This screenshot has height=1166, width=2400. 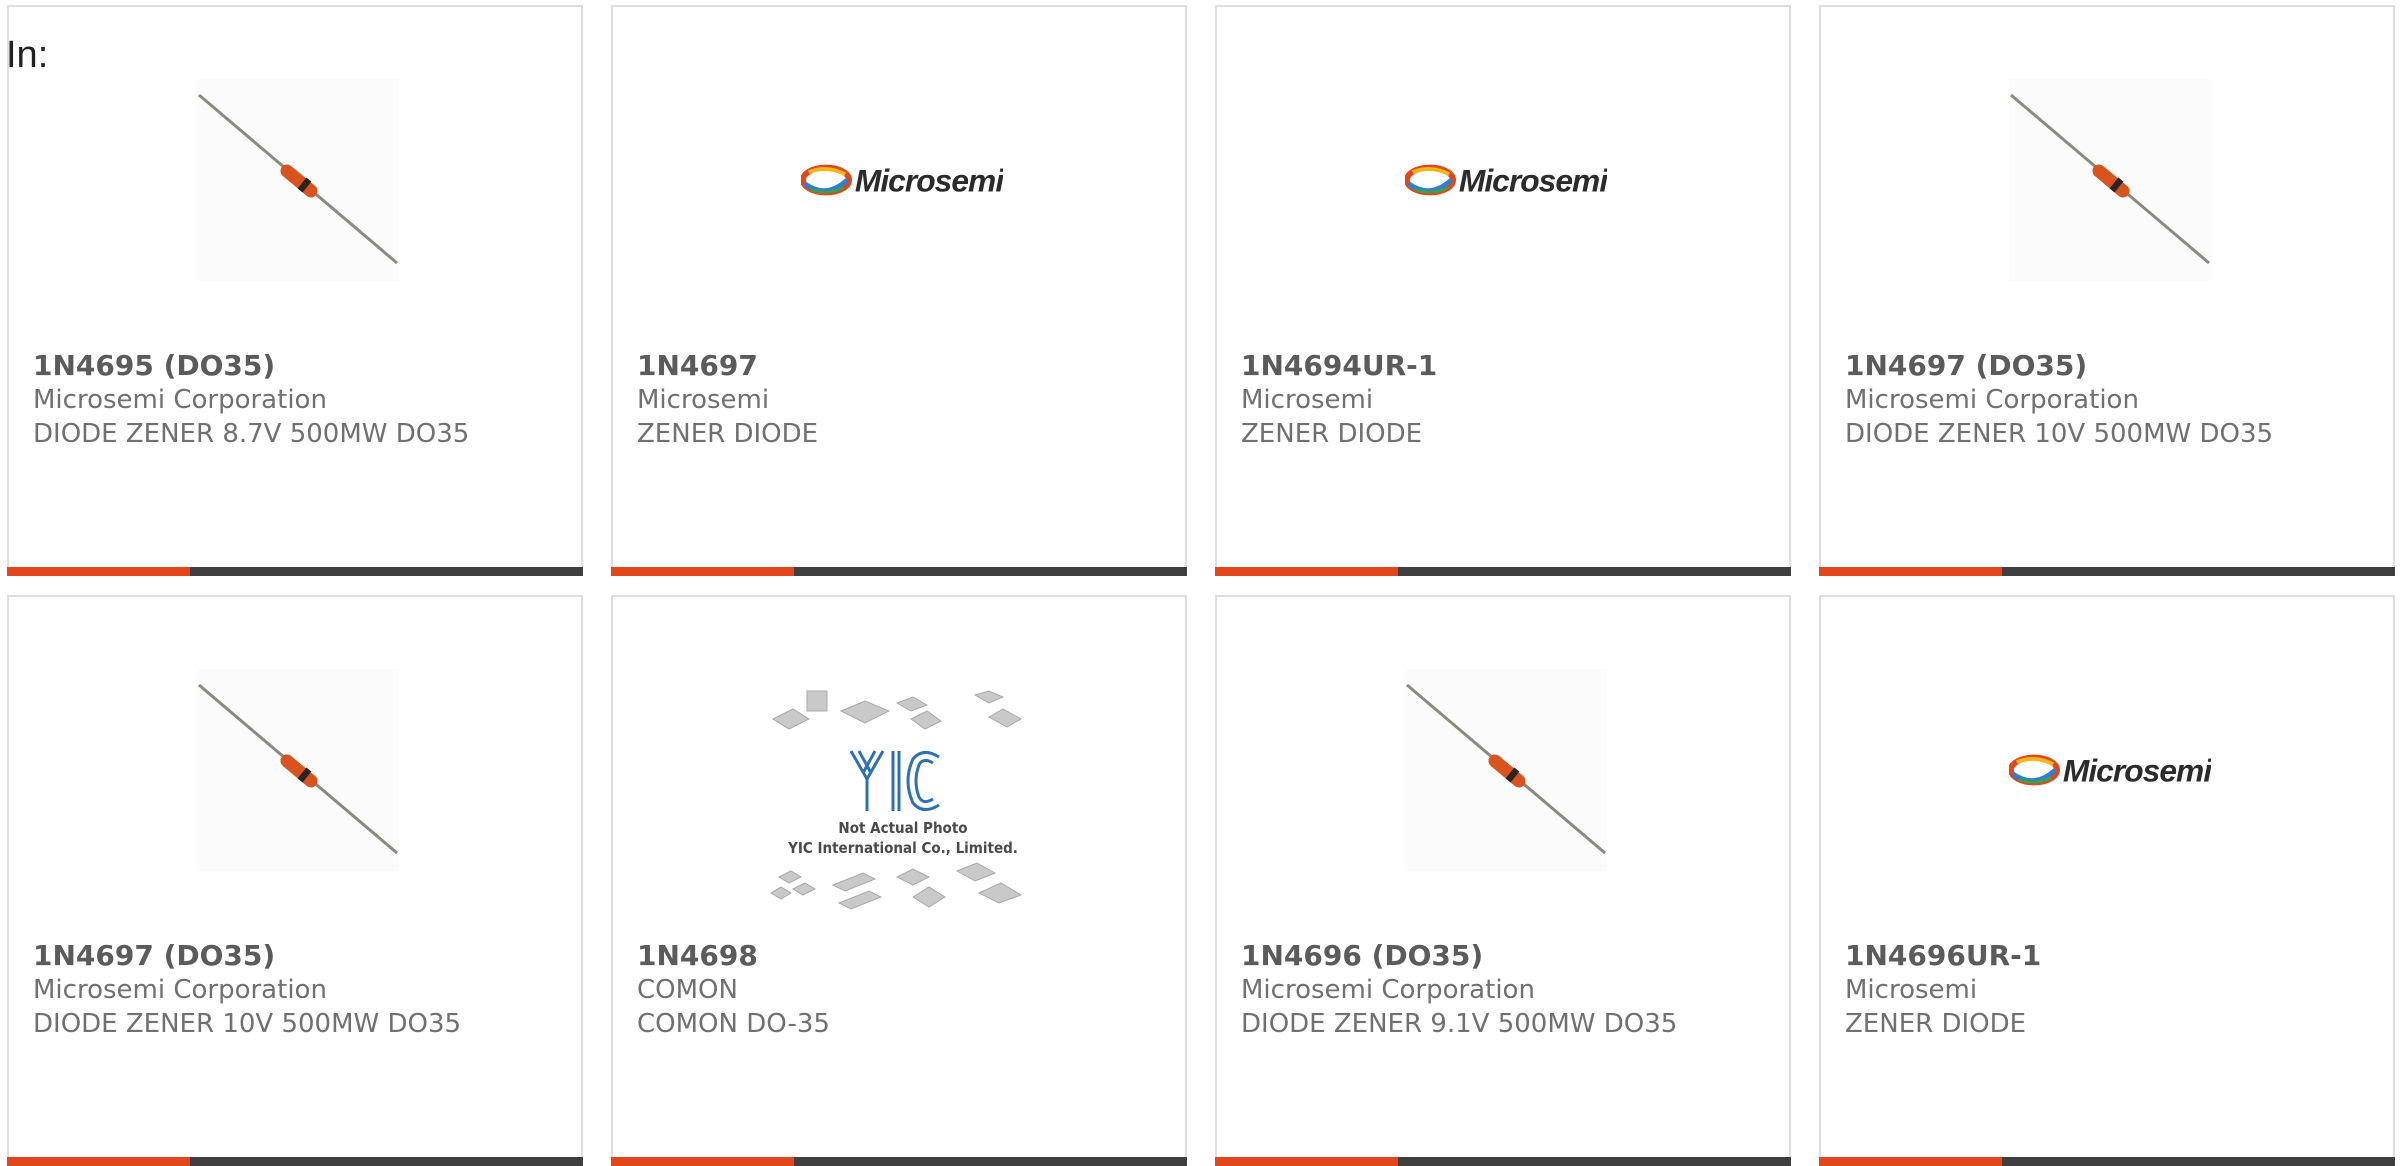 What do you see at coordinates (733, 1024) in the screenshot?
I see `description: COMON DO-35` at bounding box center [733, 1024].